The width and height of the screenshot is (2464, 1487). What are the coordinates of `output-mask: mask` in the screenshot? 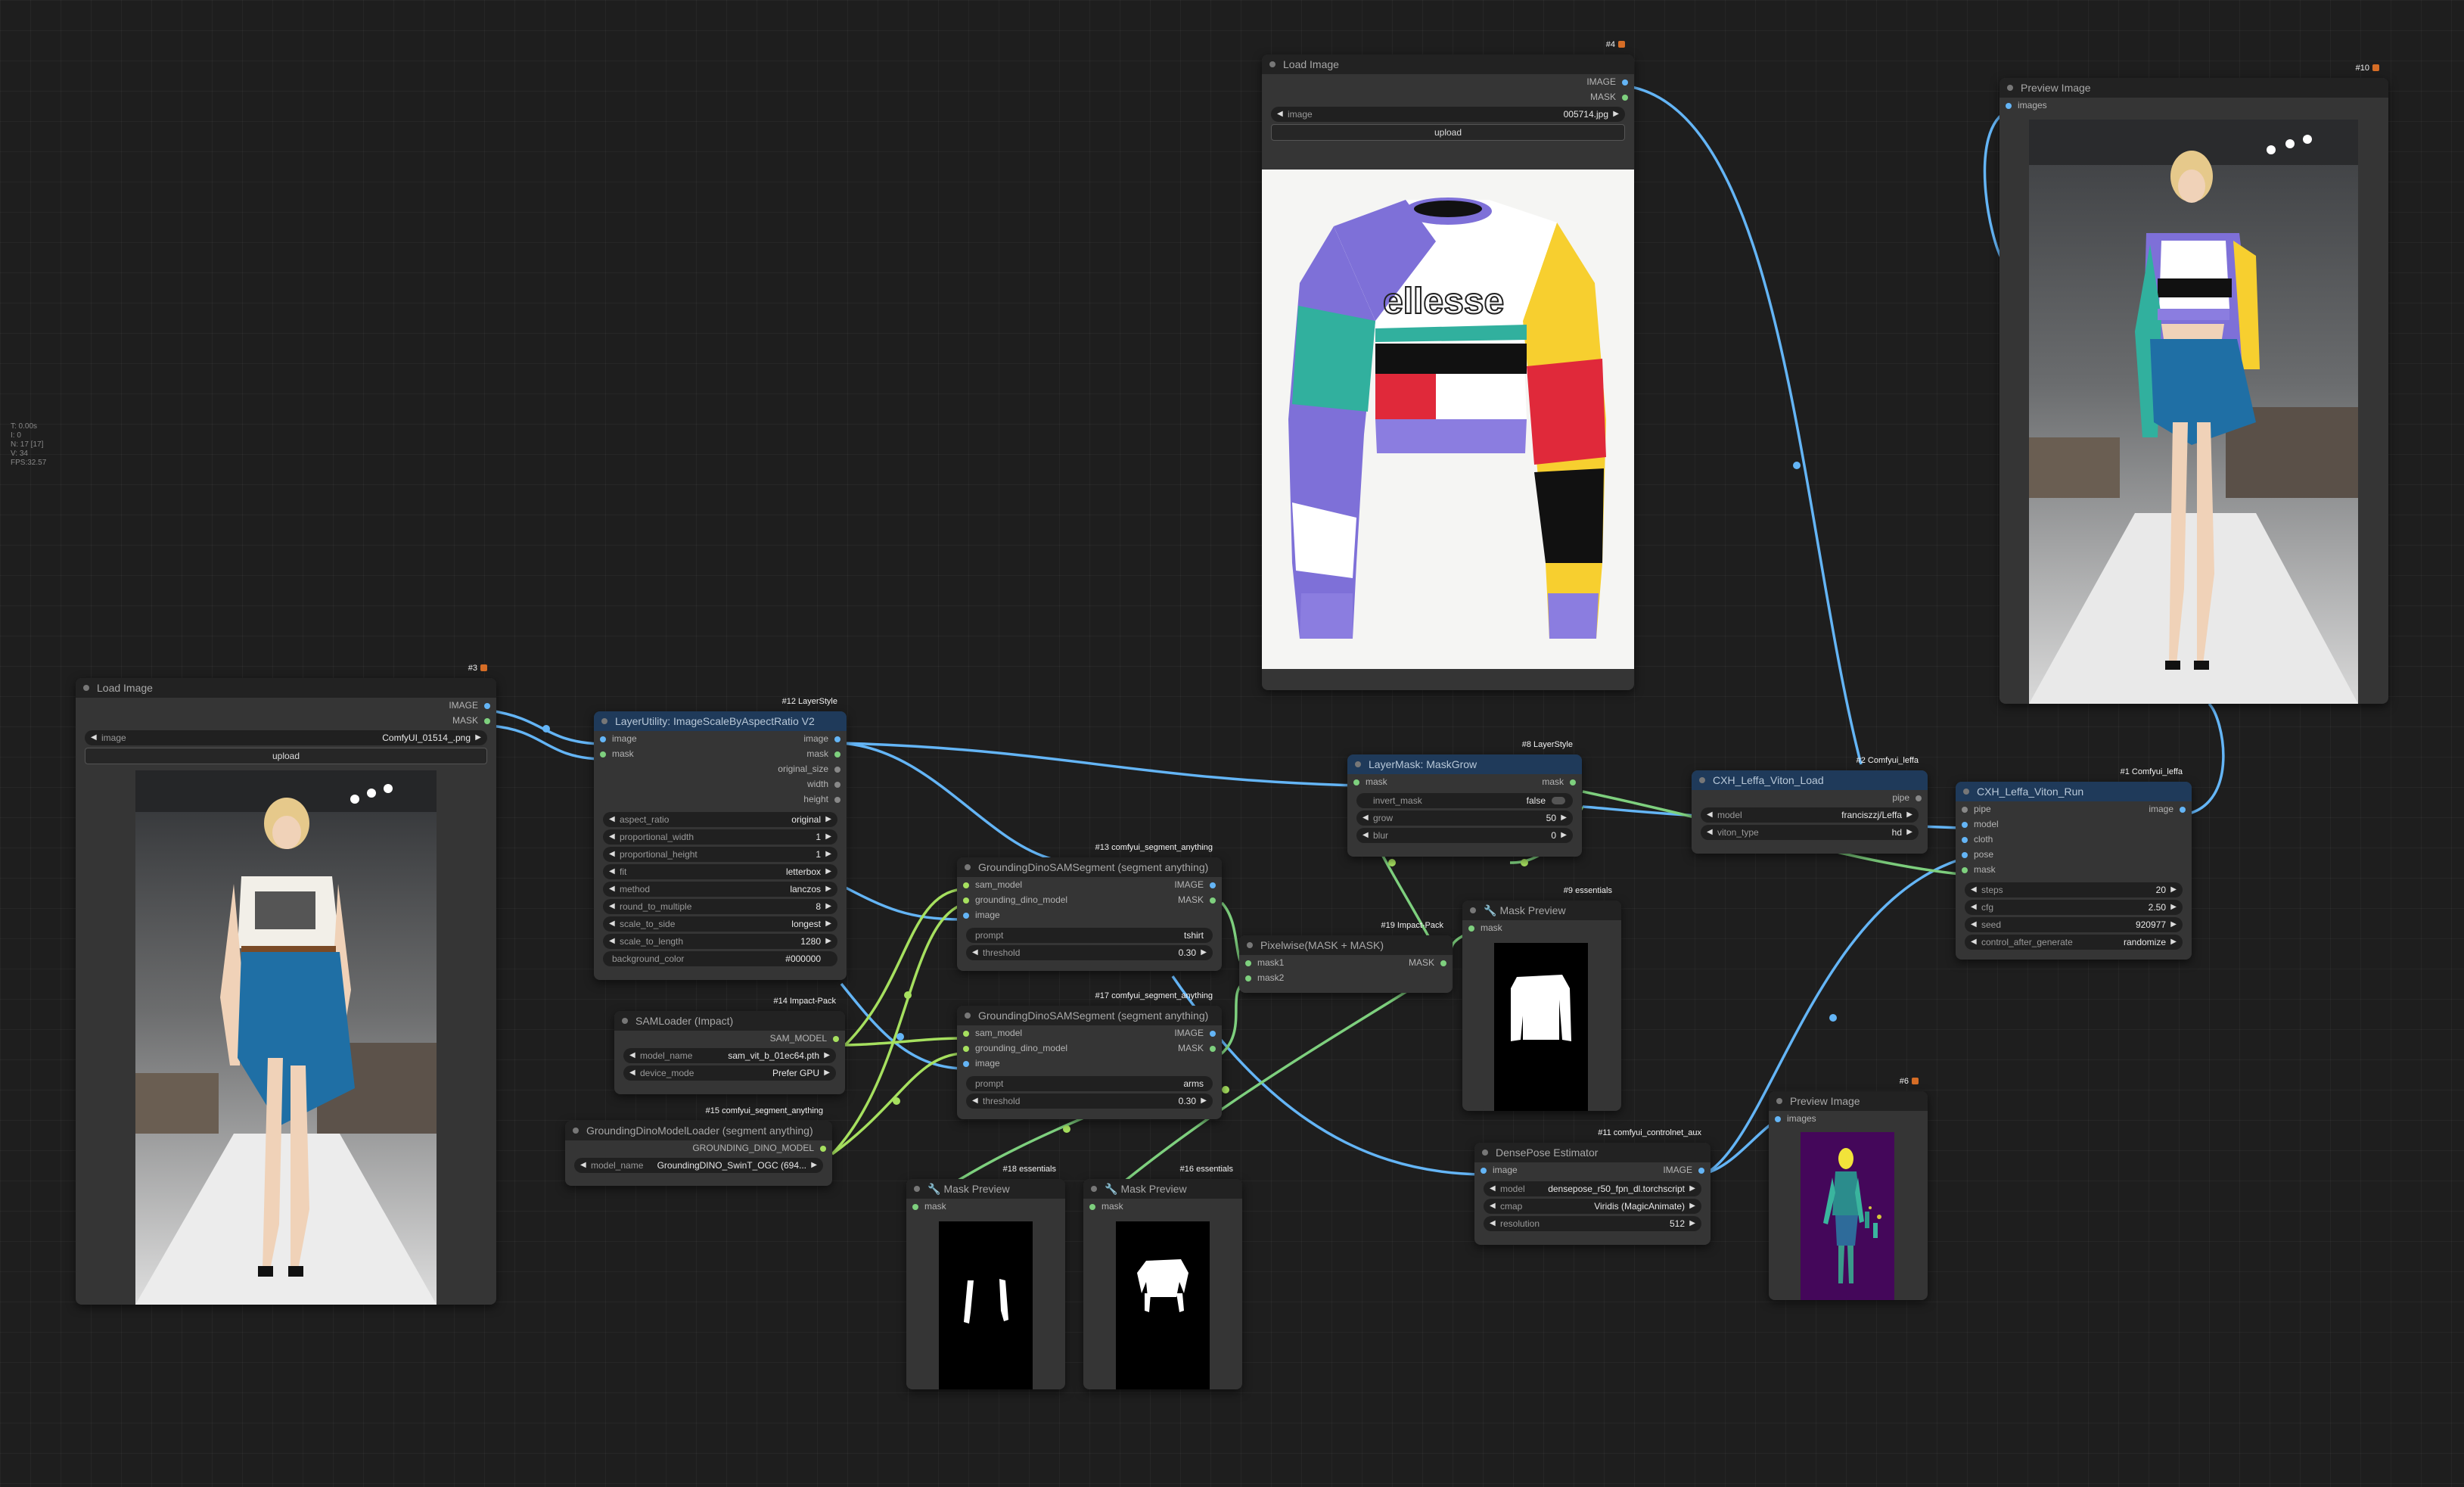 It's located at (783, 753).